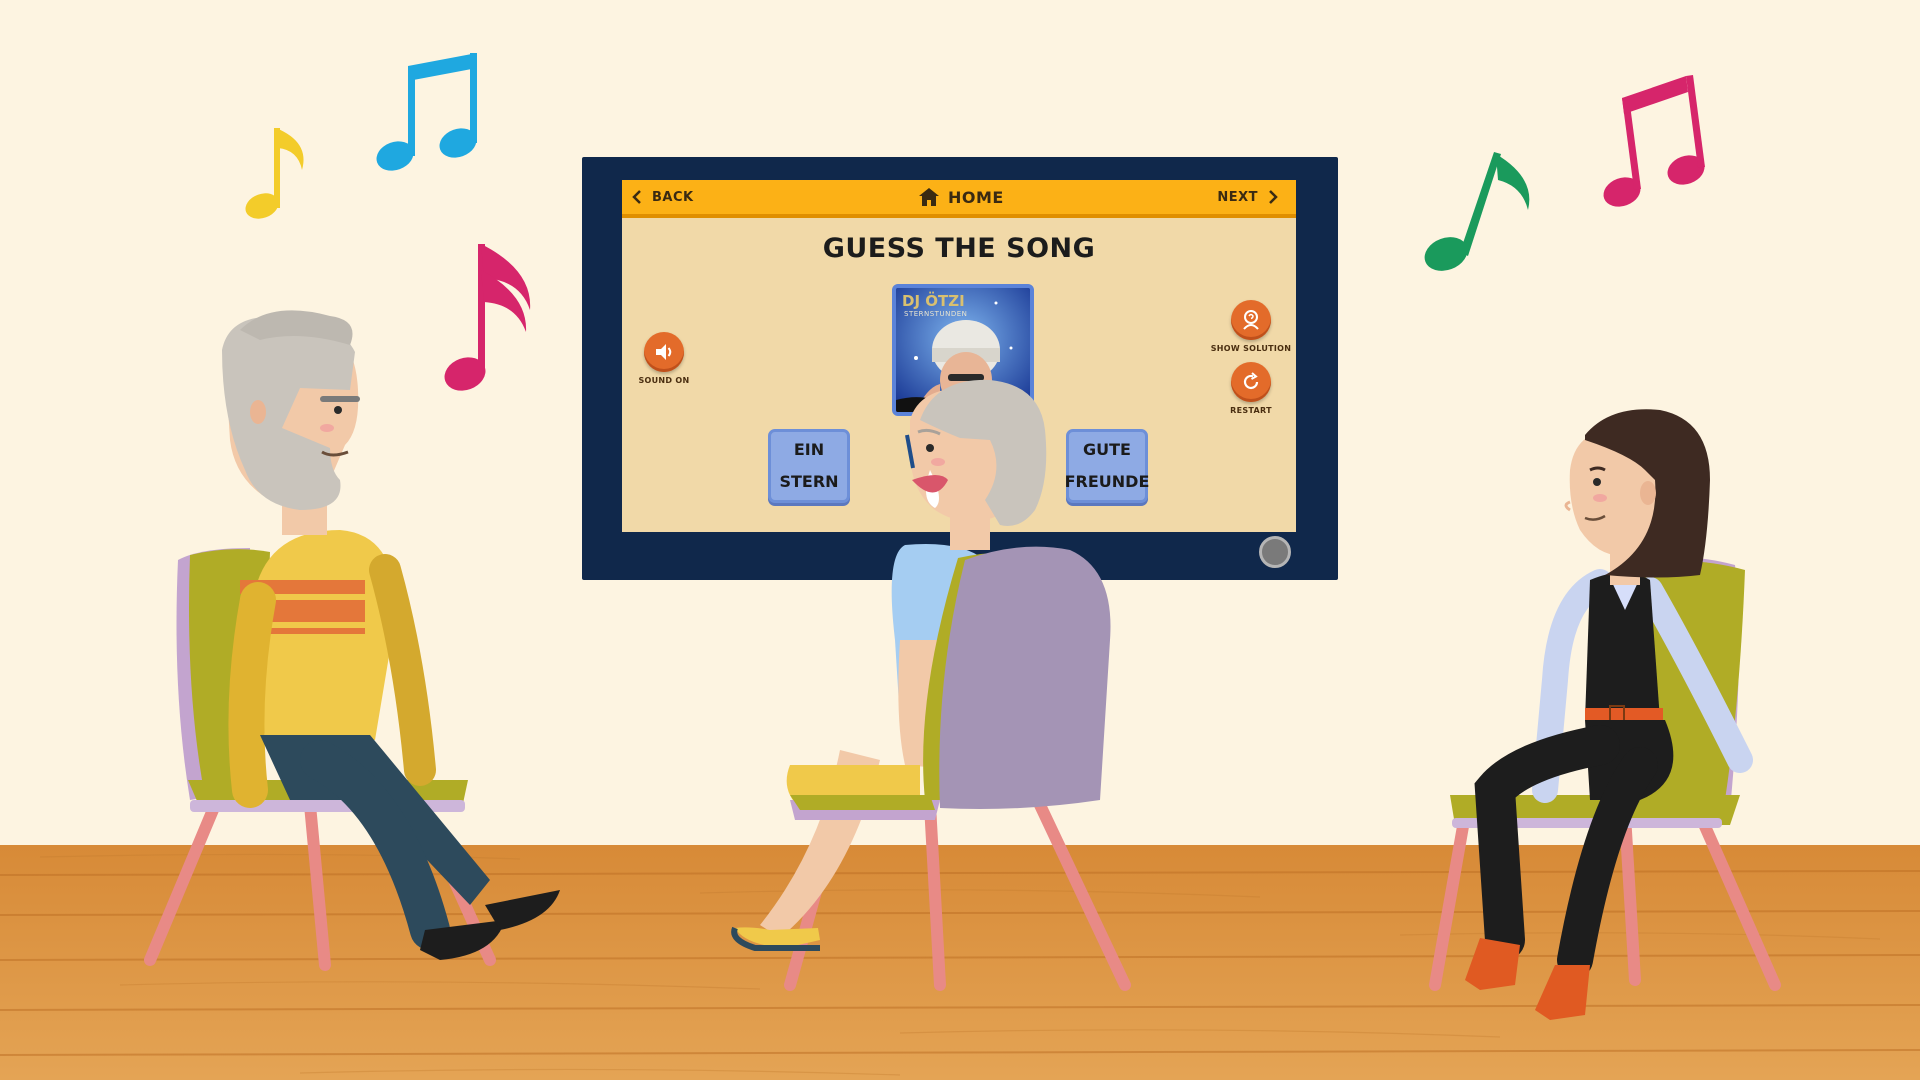 This screenshot has height=1080, width=1920. I want to click on older-woman-on-chair, so click(931, 685).